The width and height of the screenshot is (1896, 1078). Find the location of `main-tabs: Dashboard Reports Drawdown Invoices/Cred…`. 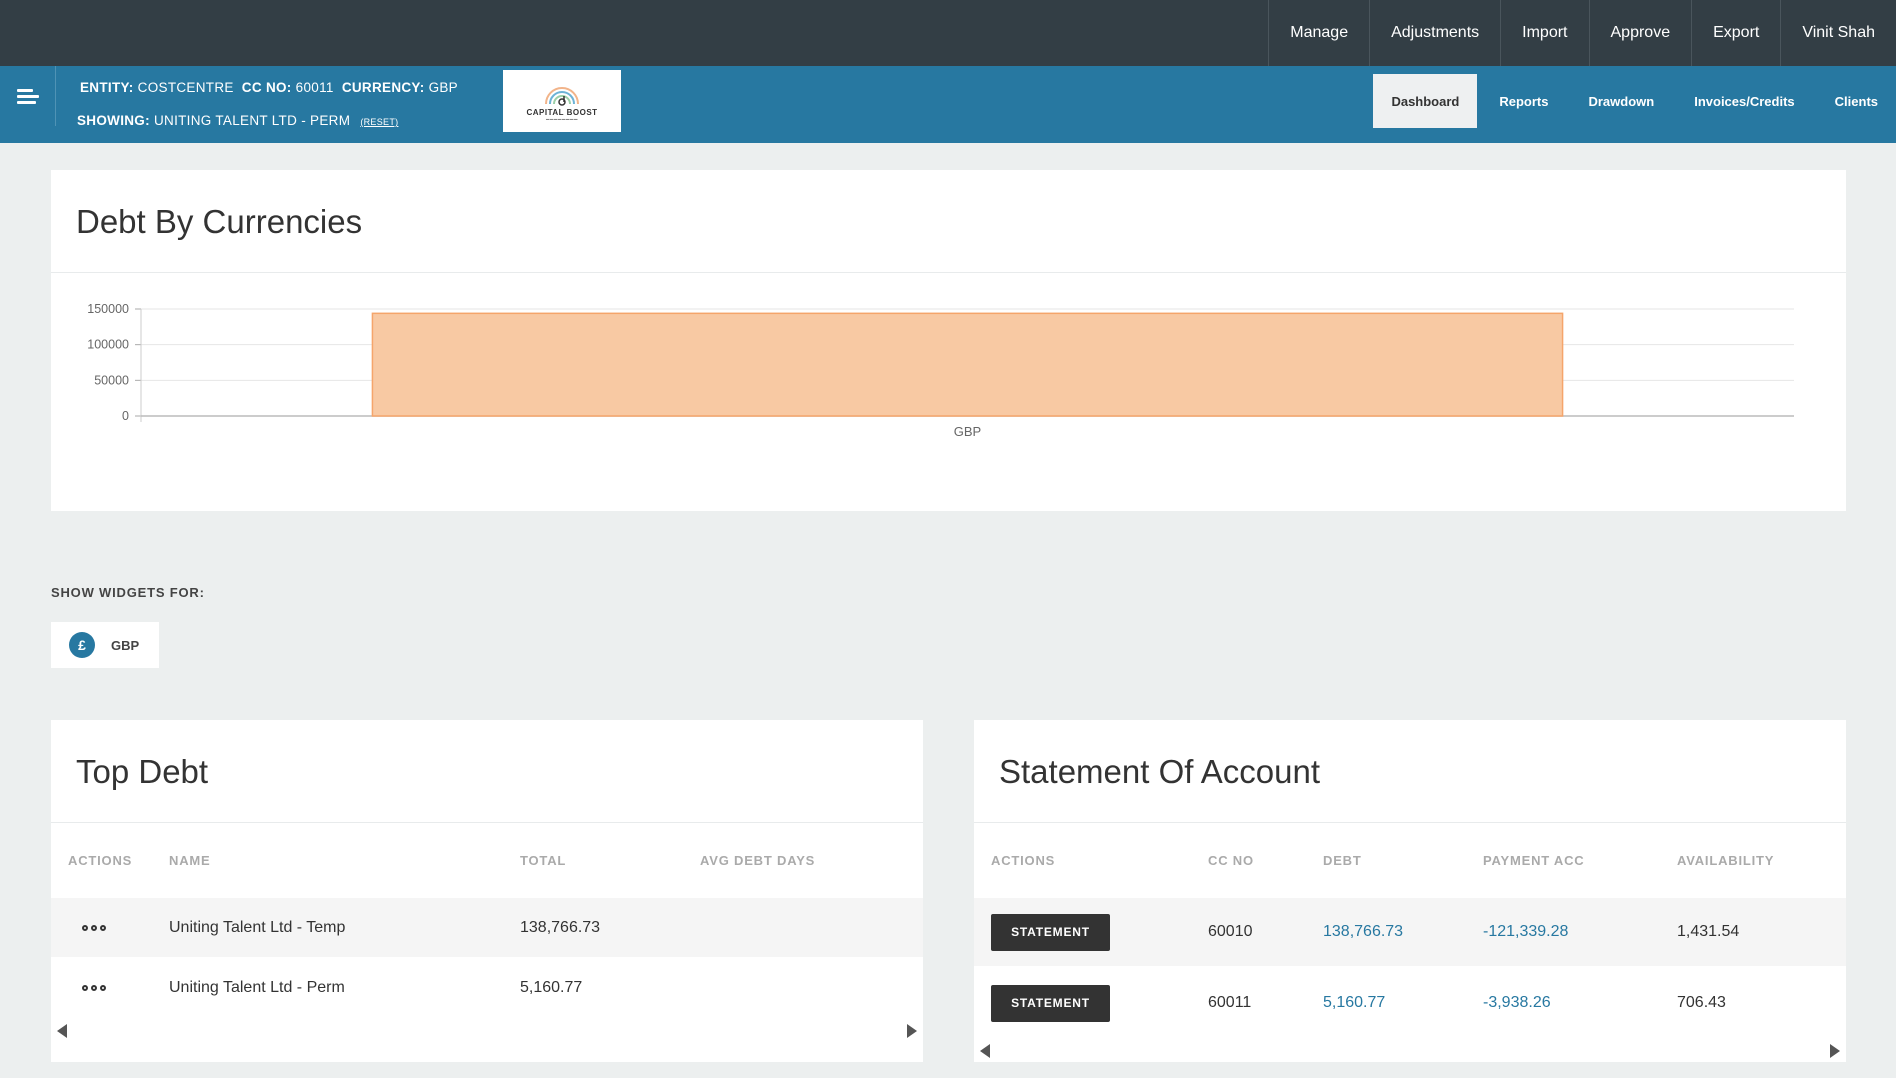

main-tabs: Dashboard Reports Drawdown Invoices/Cred… is located at coordinates (1632, 101).